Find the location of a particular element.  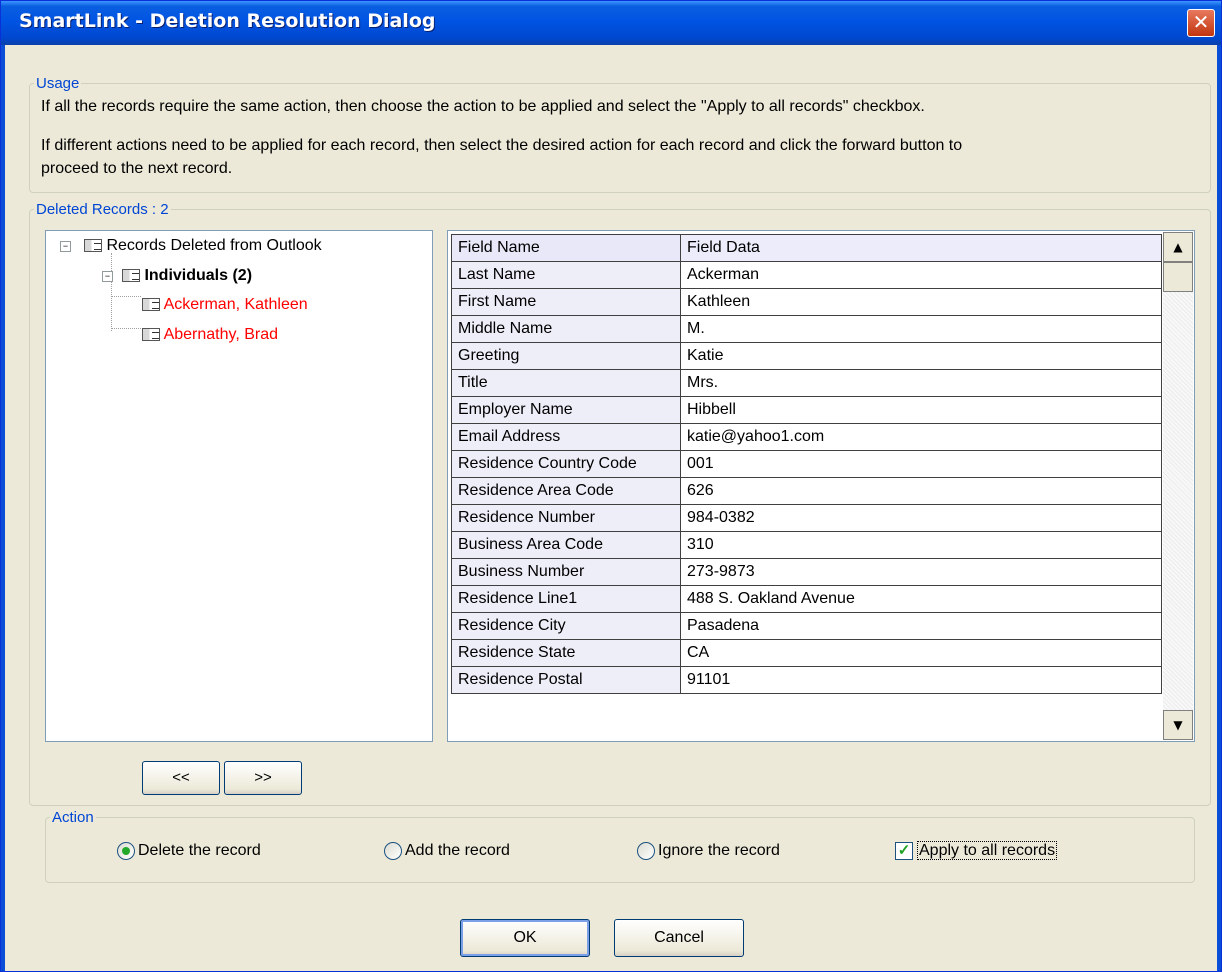

table-row: Residence Country Code 001 is located at coordinates (806, 464).